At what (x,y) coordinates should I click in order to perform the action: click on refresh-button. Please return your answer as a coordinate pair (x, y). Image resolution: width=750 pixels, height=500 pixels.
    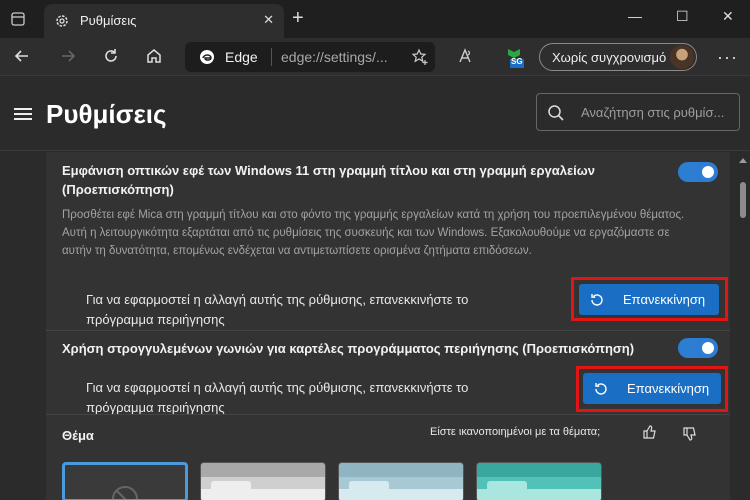
    Looking at the image, I should click on (111, 57).